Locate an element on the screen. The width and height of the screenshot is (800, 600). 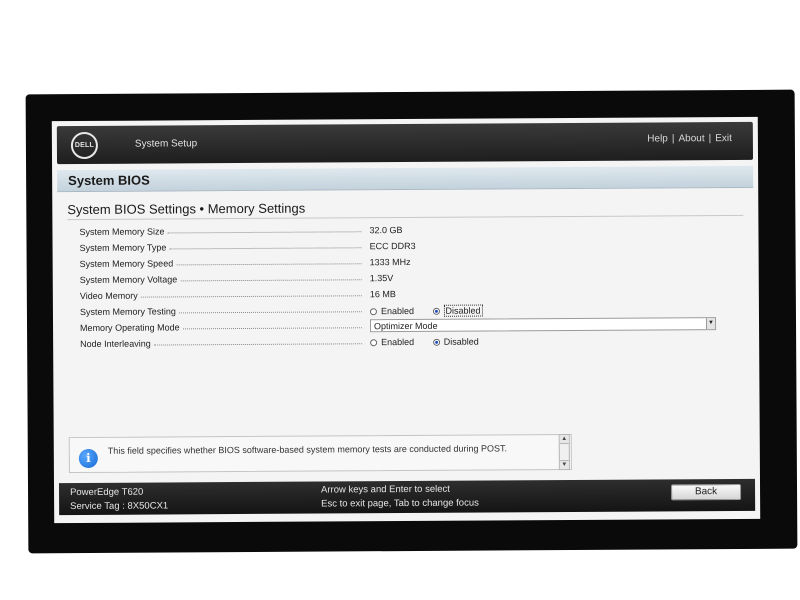
setting-label: Video Memory is located at coordinates (108, 295).